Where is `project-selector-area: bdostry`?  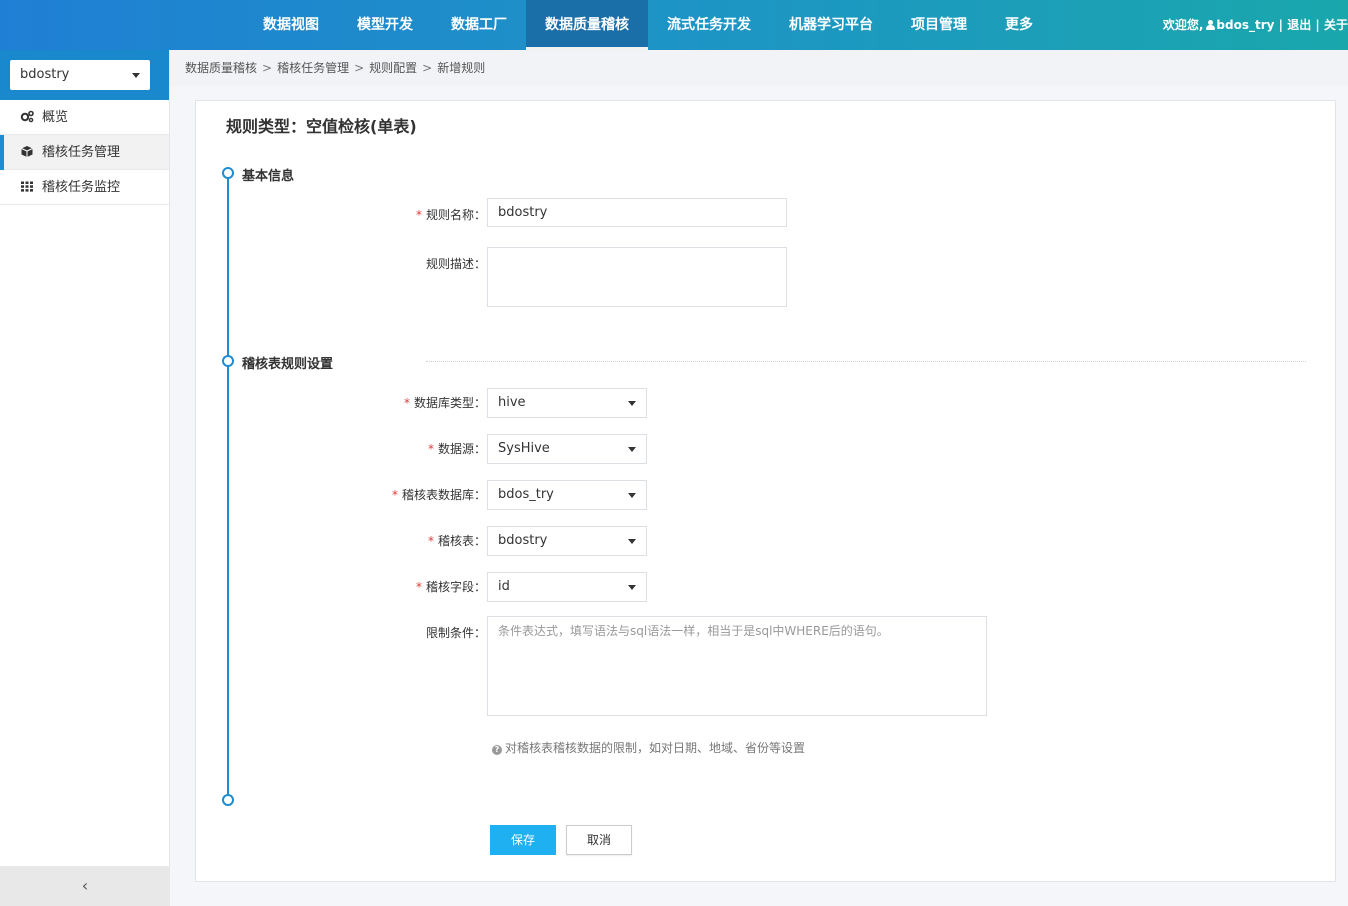 project-selector-area: bdostry is located at coordinates (84, 75).